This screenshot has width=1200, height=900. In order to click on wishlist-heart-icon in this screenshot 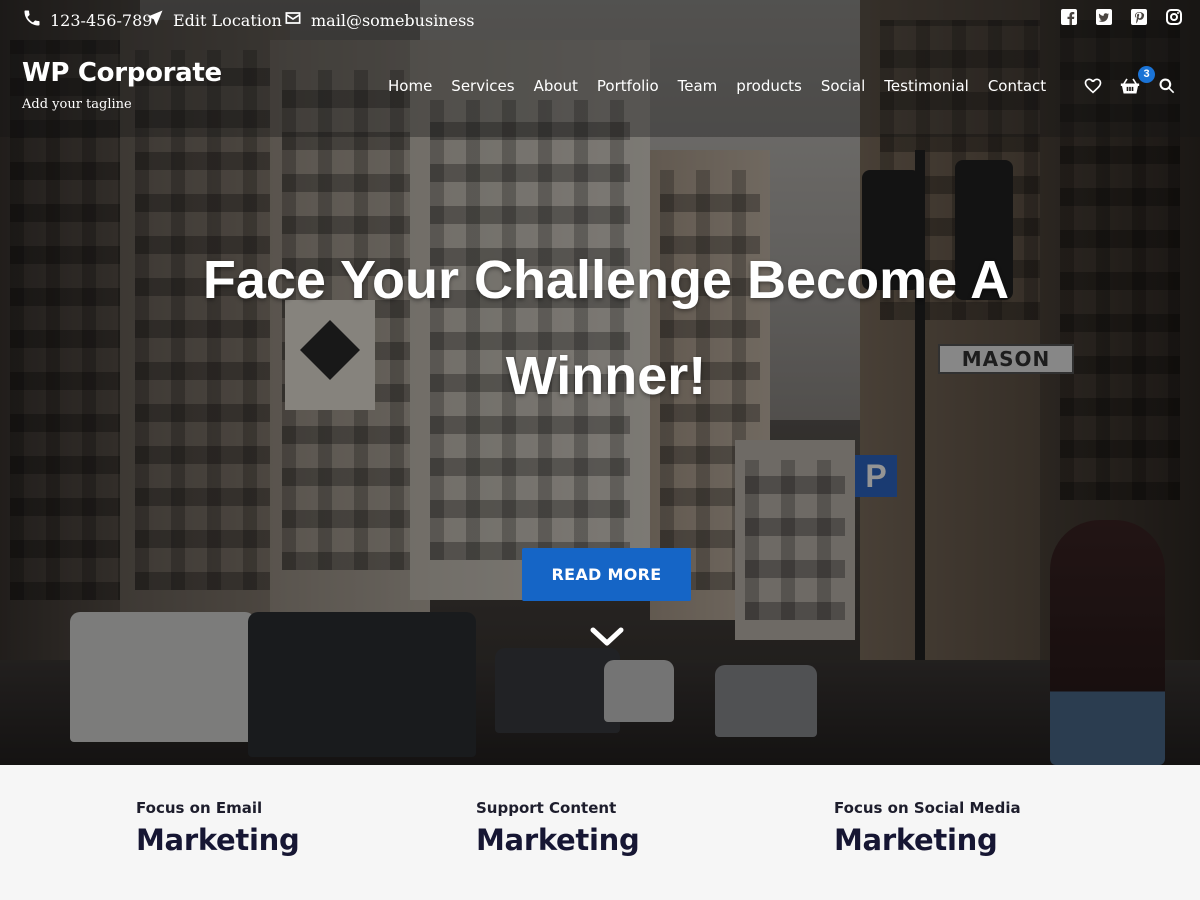, I will do `click(1093, 86)`.